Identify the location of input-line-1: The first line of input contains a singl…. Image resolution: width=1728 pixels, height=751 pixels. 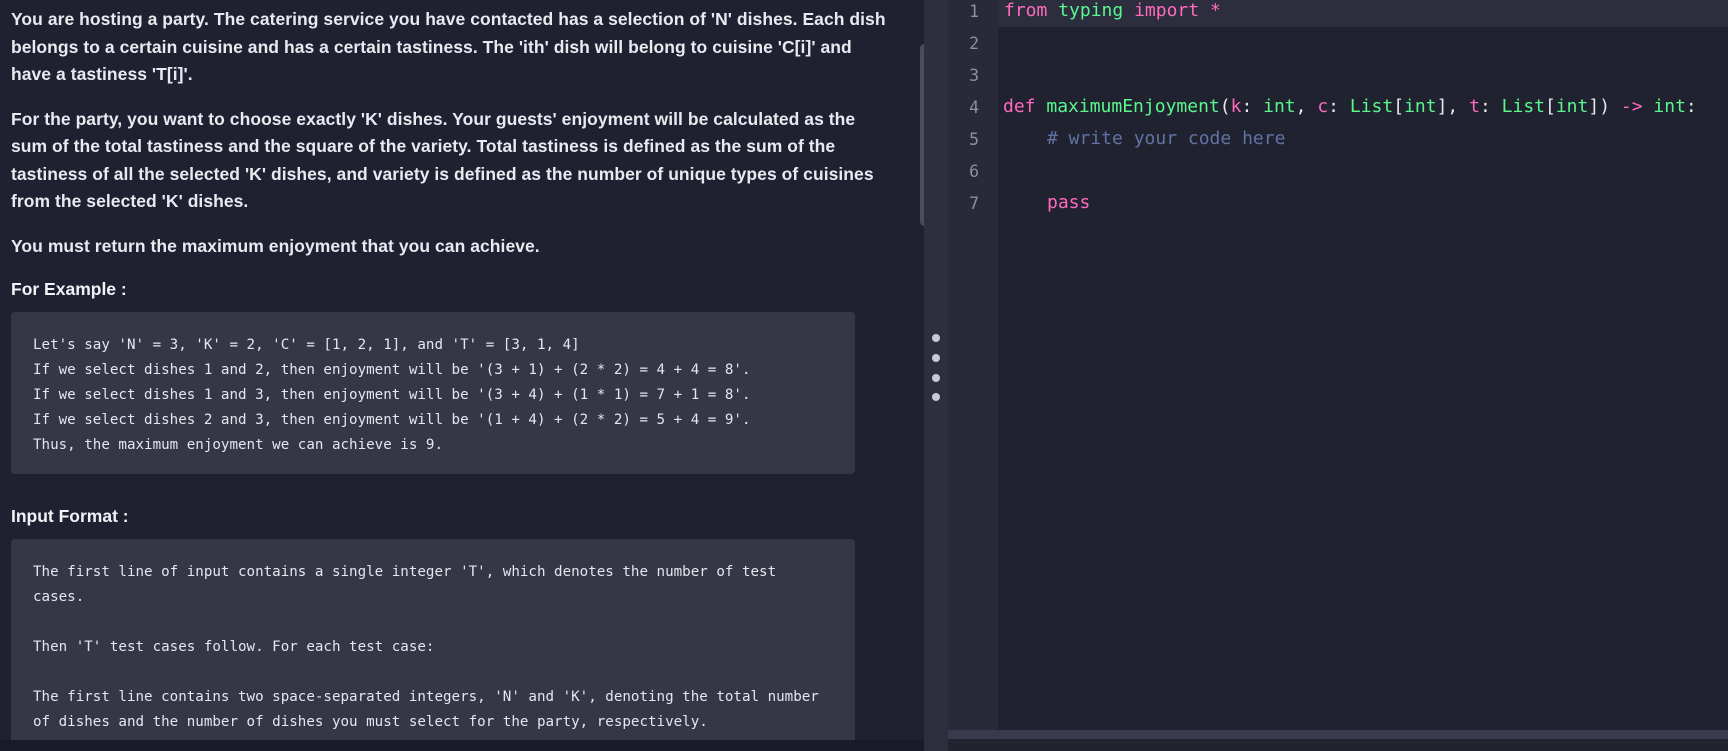
(409, 584).